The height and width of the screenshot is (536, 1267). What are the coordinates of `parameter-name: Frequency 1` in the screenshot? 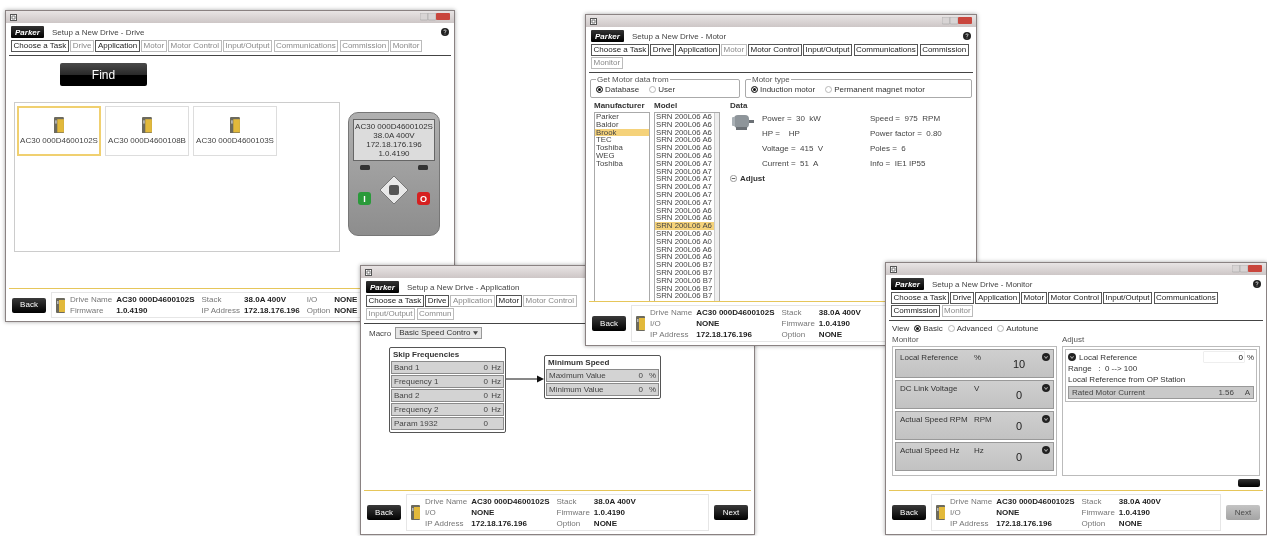 It's located at (417, 381).